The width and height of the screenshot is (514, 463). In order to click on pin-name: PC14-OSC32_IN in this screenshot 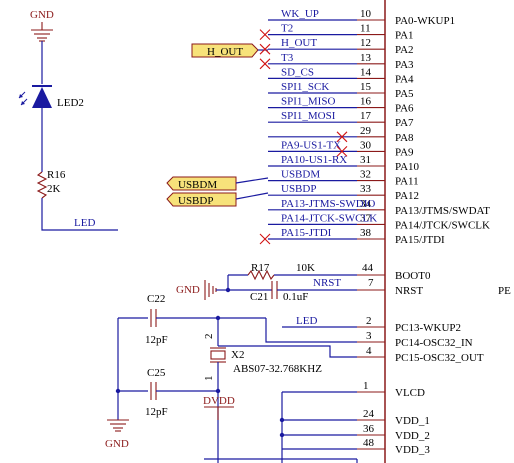, I will do `click(434, 343)`.